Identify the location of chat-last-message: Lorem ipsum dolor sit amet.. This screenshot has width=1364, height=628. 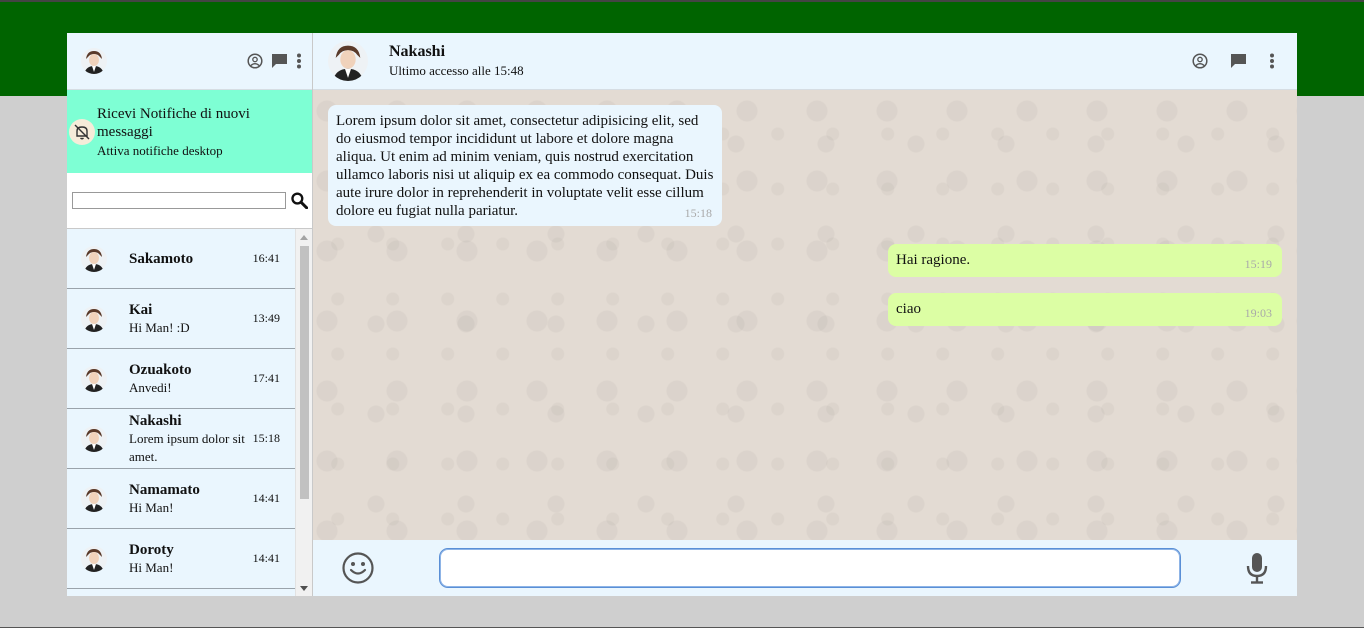
(187, 447).